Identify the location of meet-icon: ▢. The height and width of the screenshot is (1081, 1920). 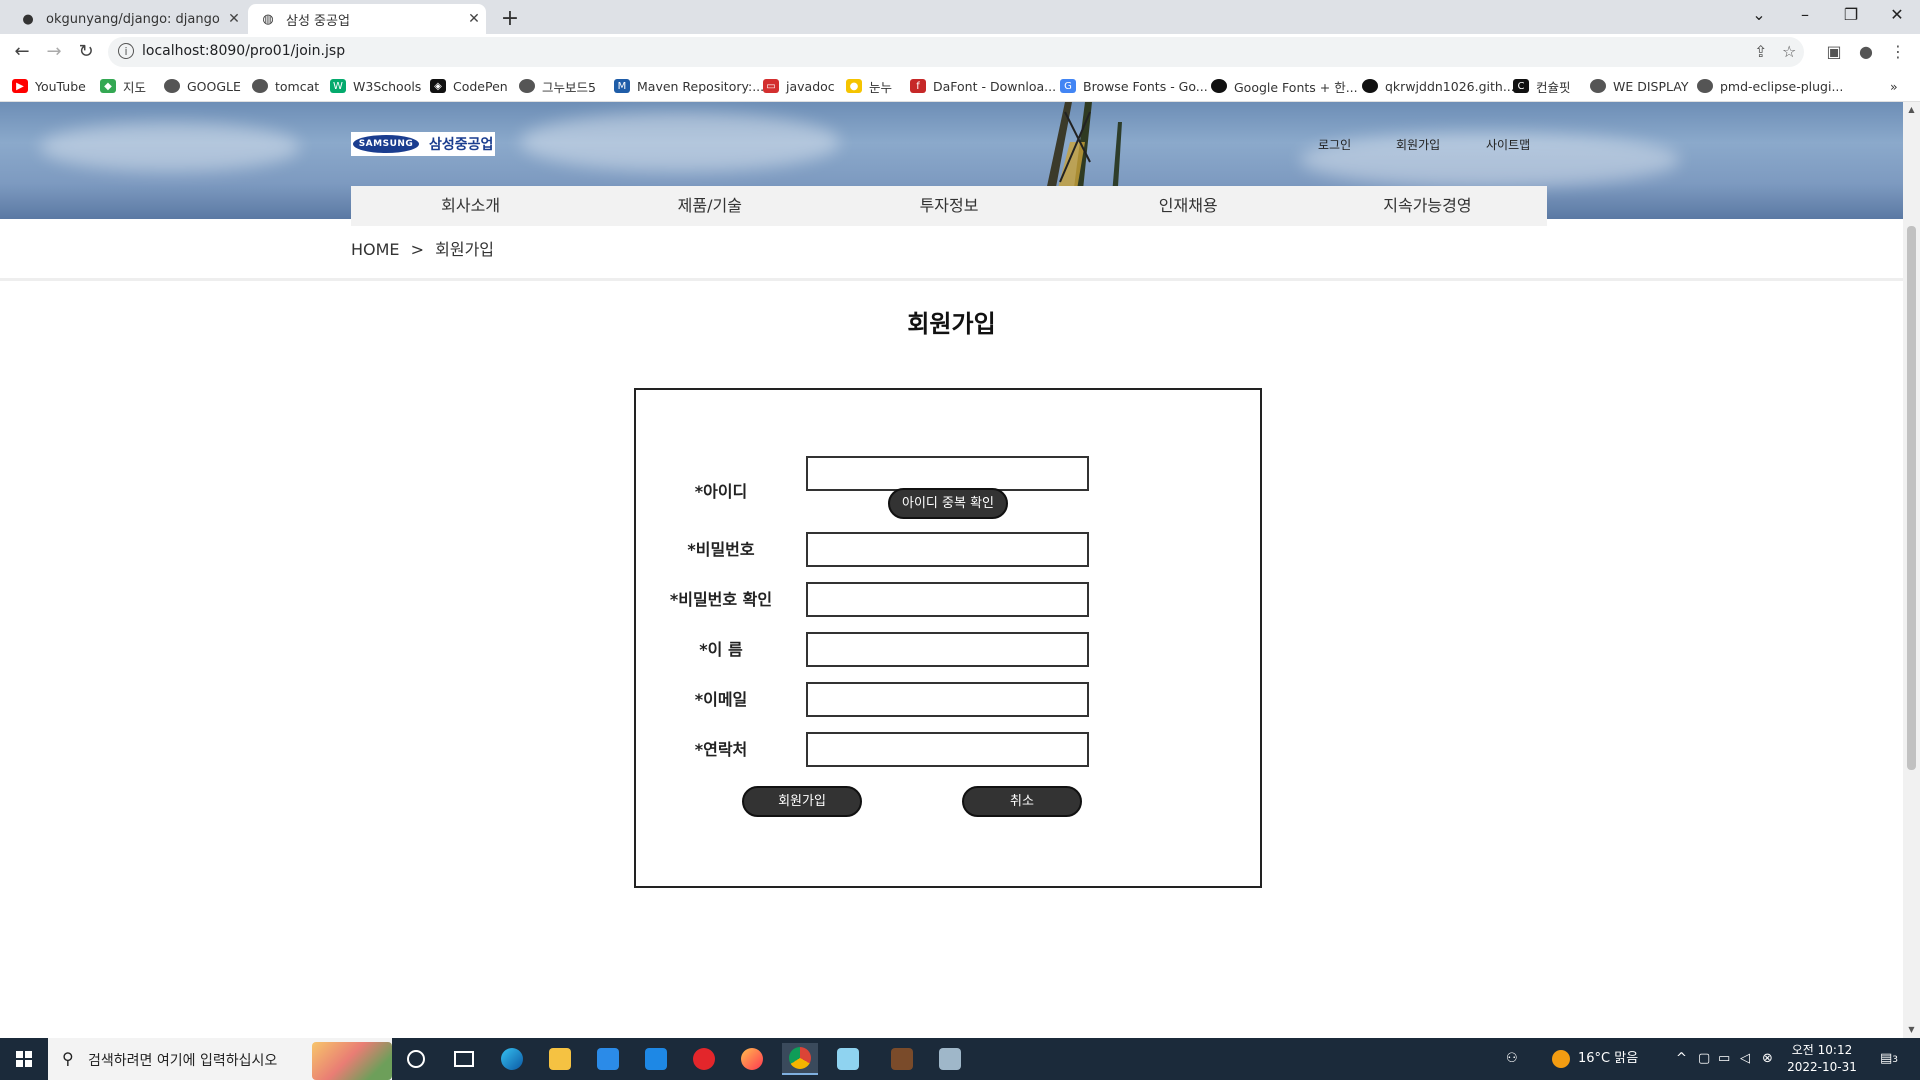
(1704, 1059).